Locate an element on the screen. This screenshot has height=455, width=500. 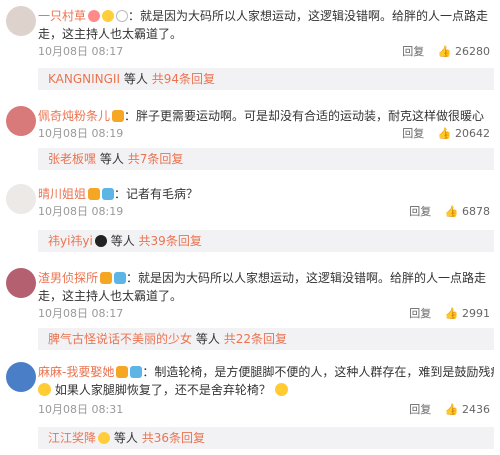
like-count: 20642 is located at coordinates (472, 133).